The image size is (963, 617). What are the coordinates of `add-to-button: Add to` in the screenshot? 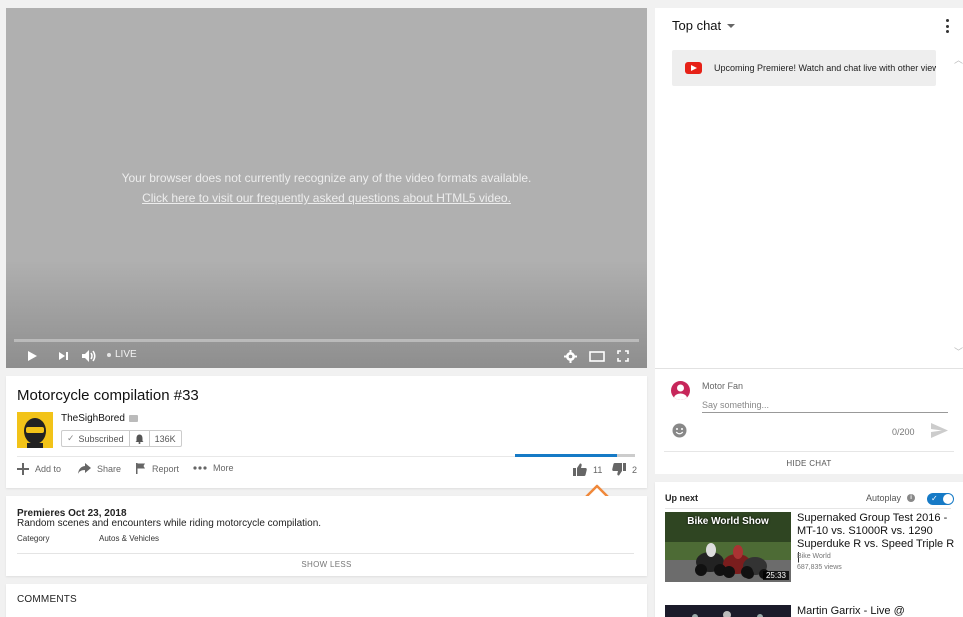 It's located at (39, 469).